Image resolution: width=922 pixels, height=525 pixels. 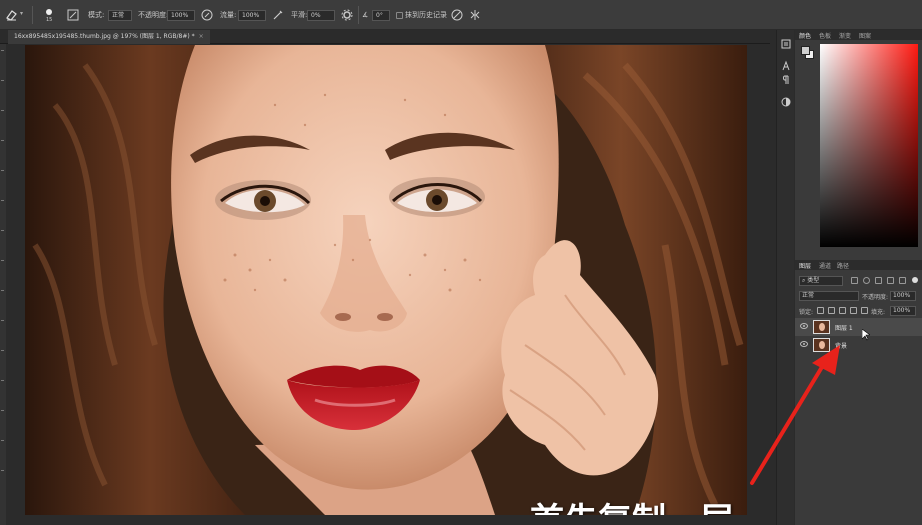 I want to click on layer-thumbnail, so click(x=821, y=327).